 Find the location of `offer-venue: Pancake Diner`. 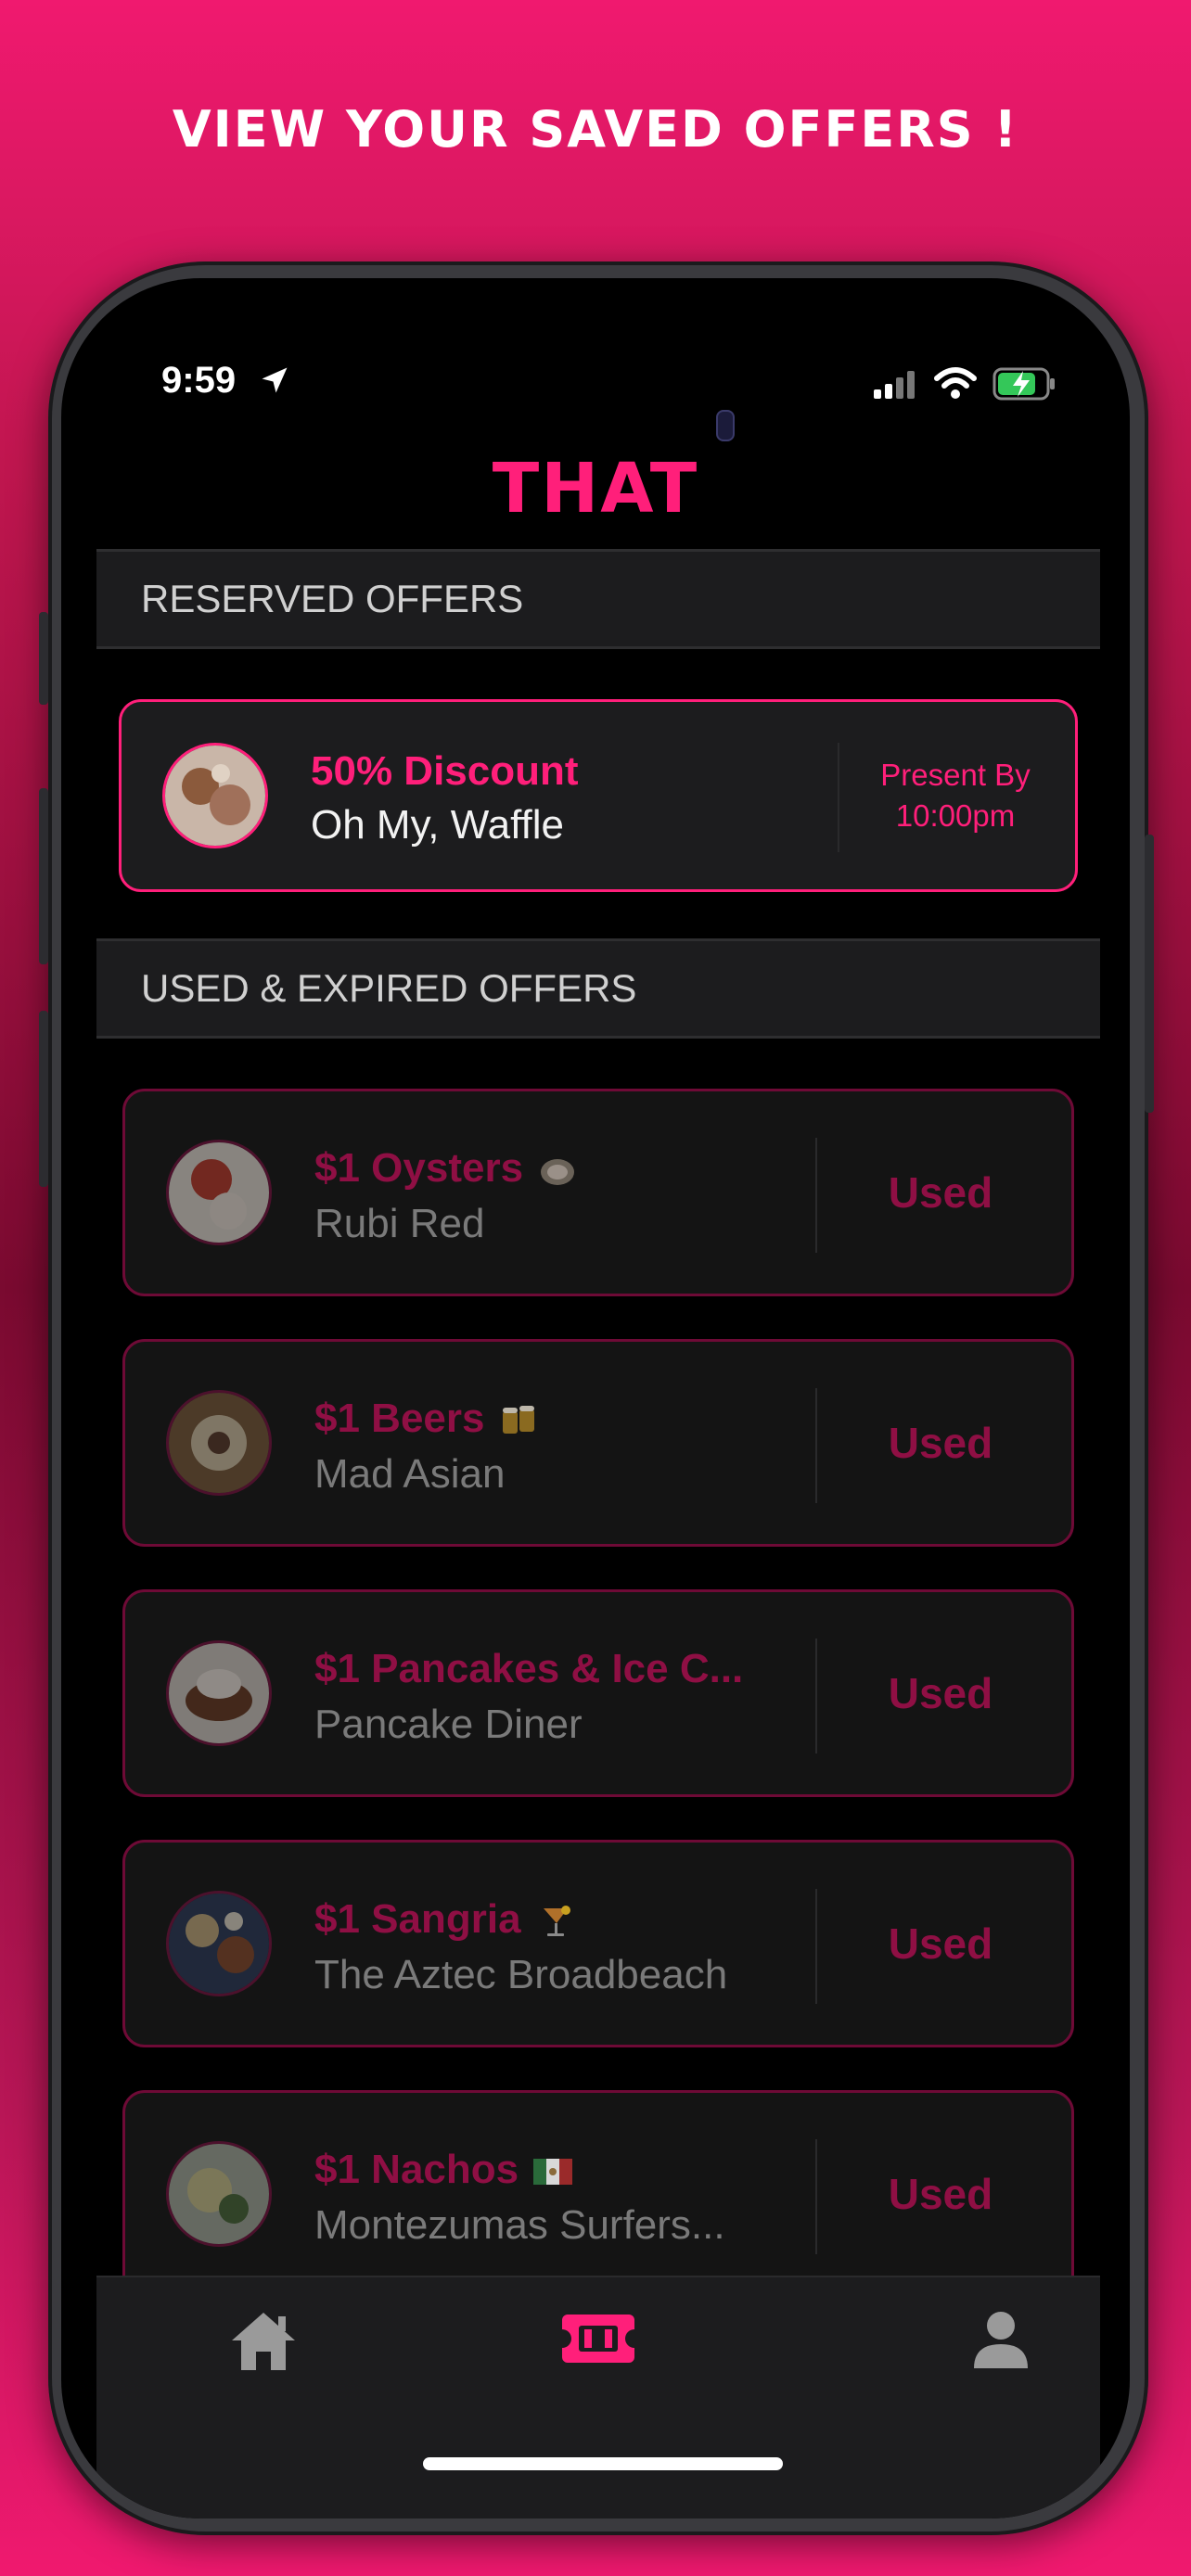

offer-venue: Pancake Diner is located at coordinates (449, 1725).